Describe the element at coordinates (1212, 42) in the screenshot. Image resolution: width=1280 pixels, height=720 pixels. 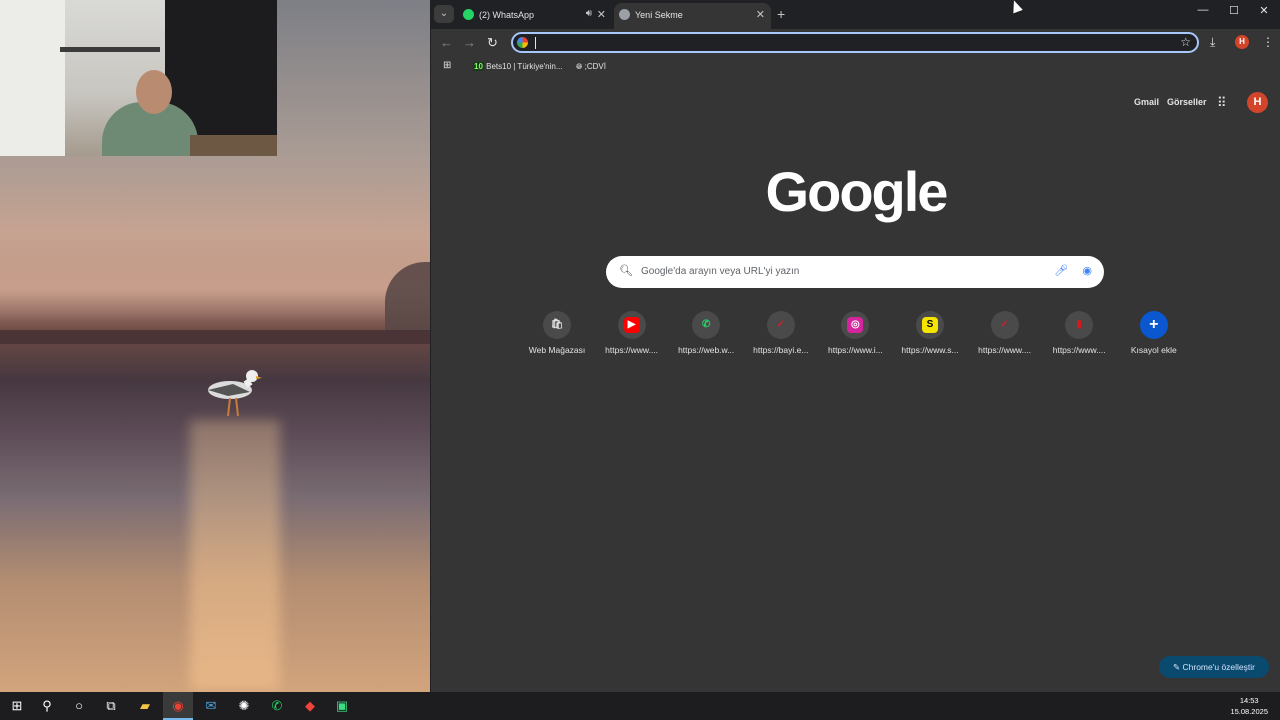
I see `download-icon: ⤓` at that location.